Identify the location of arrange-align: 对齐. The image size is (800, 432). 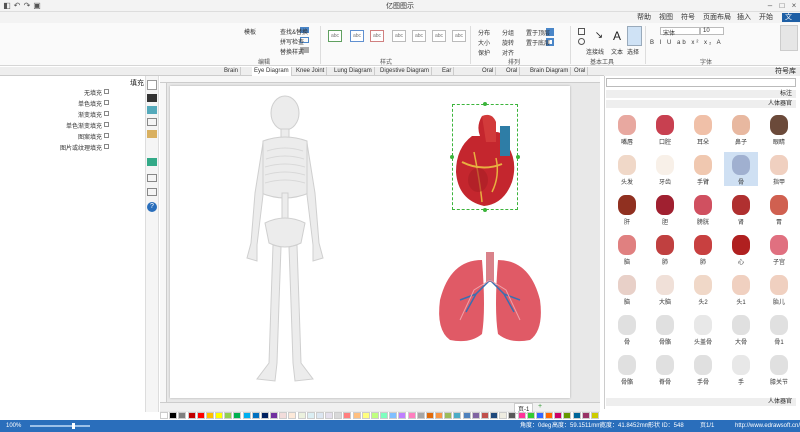
(508, 52).